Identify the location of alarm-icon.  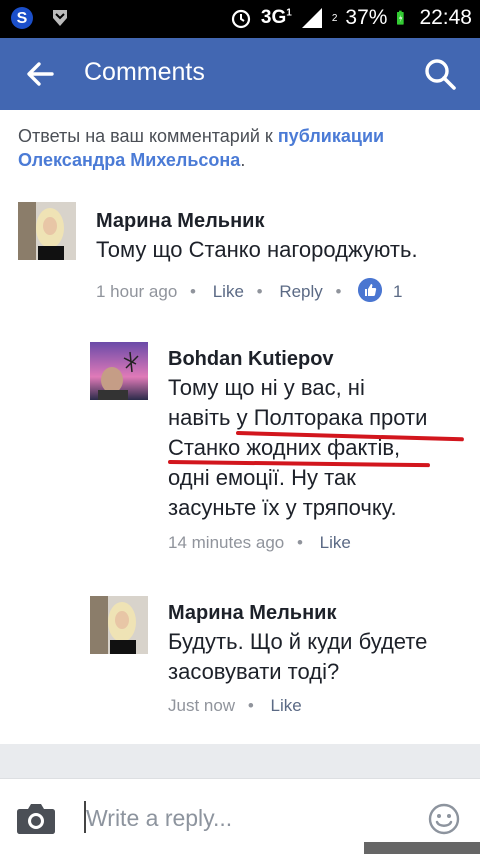
(241, 19).